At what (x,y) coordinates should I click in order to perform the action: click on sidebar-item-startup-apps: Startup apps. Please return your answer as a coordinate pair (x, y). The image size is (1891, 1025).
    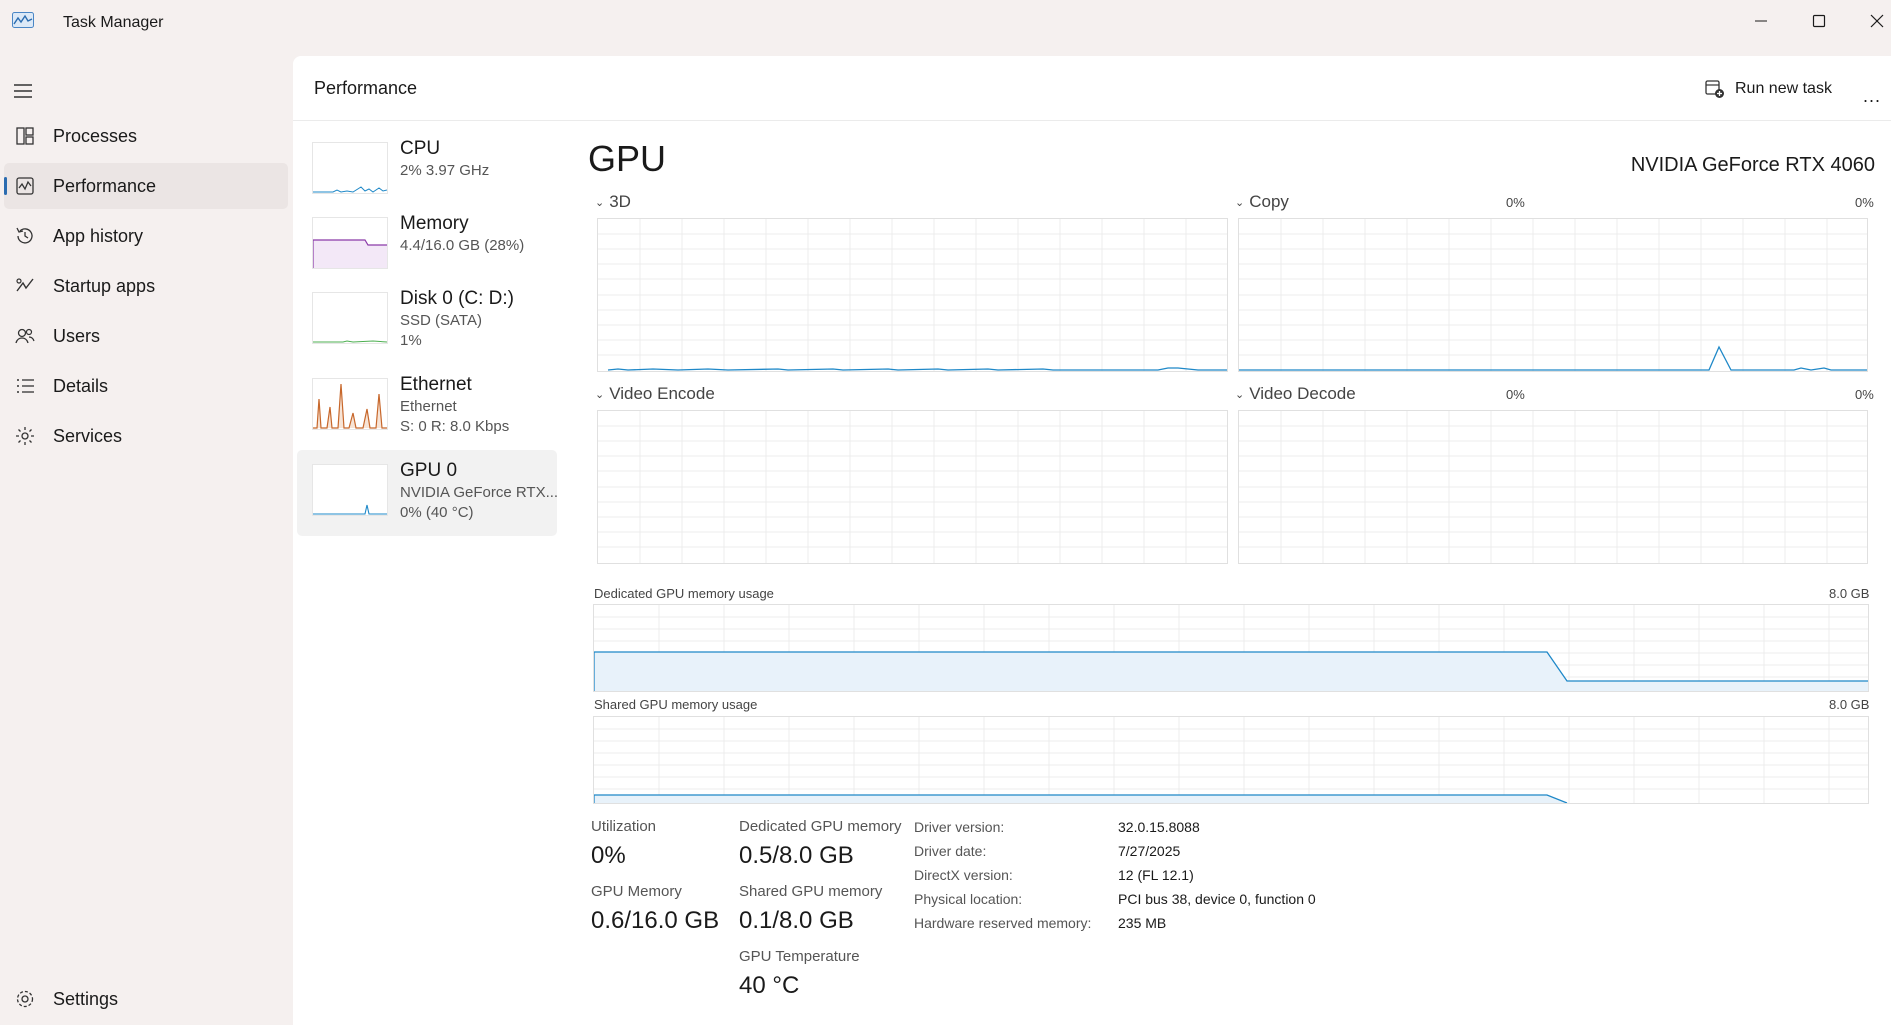
    Looking at the image, I should click on (146, 286).